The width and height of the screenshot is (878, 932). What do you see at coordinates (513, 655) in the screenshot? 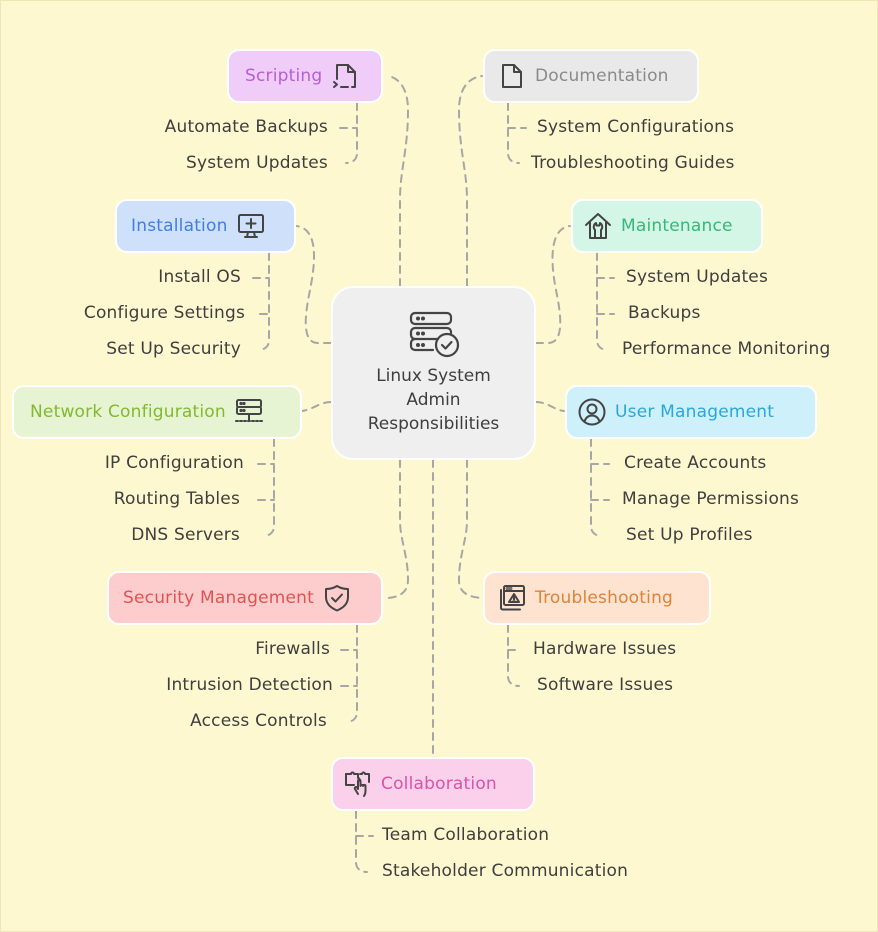
I see `connector-troubleshooting-children` at bounding box center [513, 655].